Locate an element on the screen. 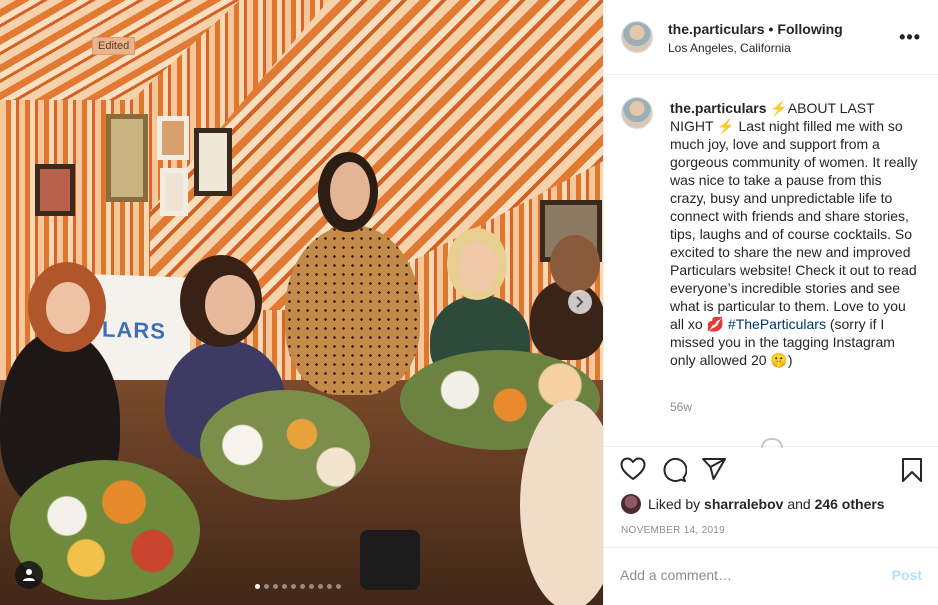 The image size is (938, 605). username-link: the.particulars is located at coordinates (716, 29).